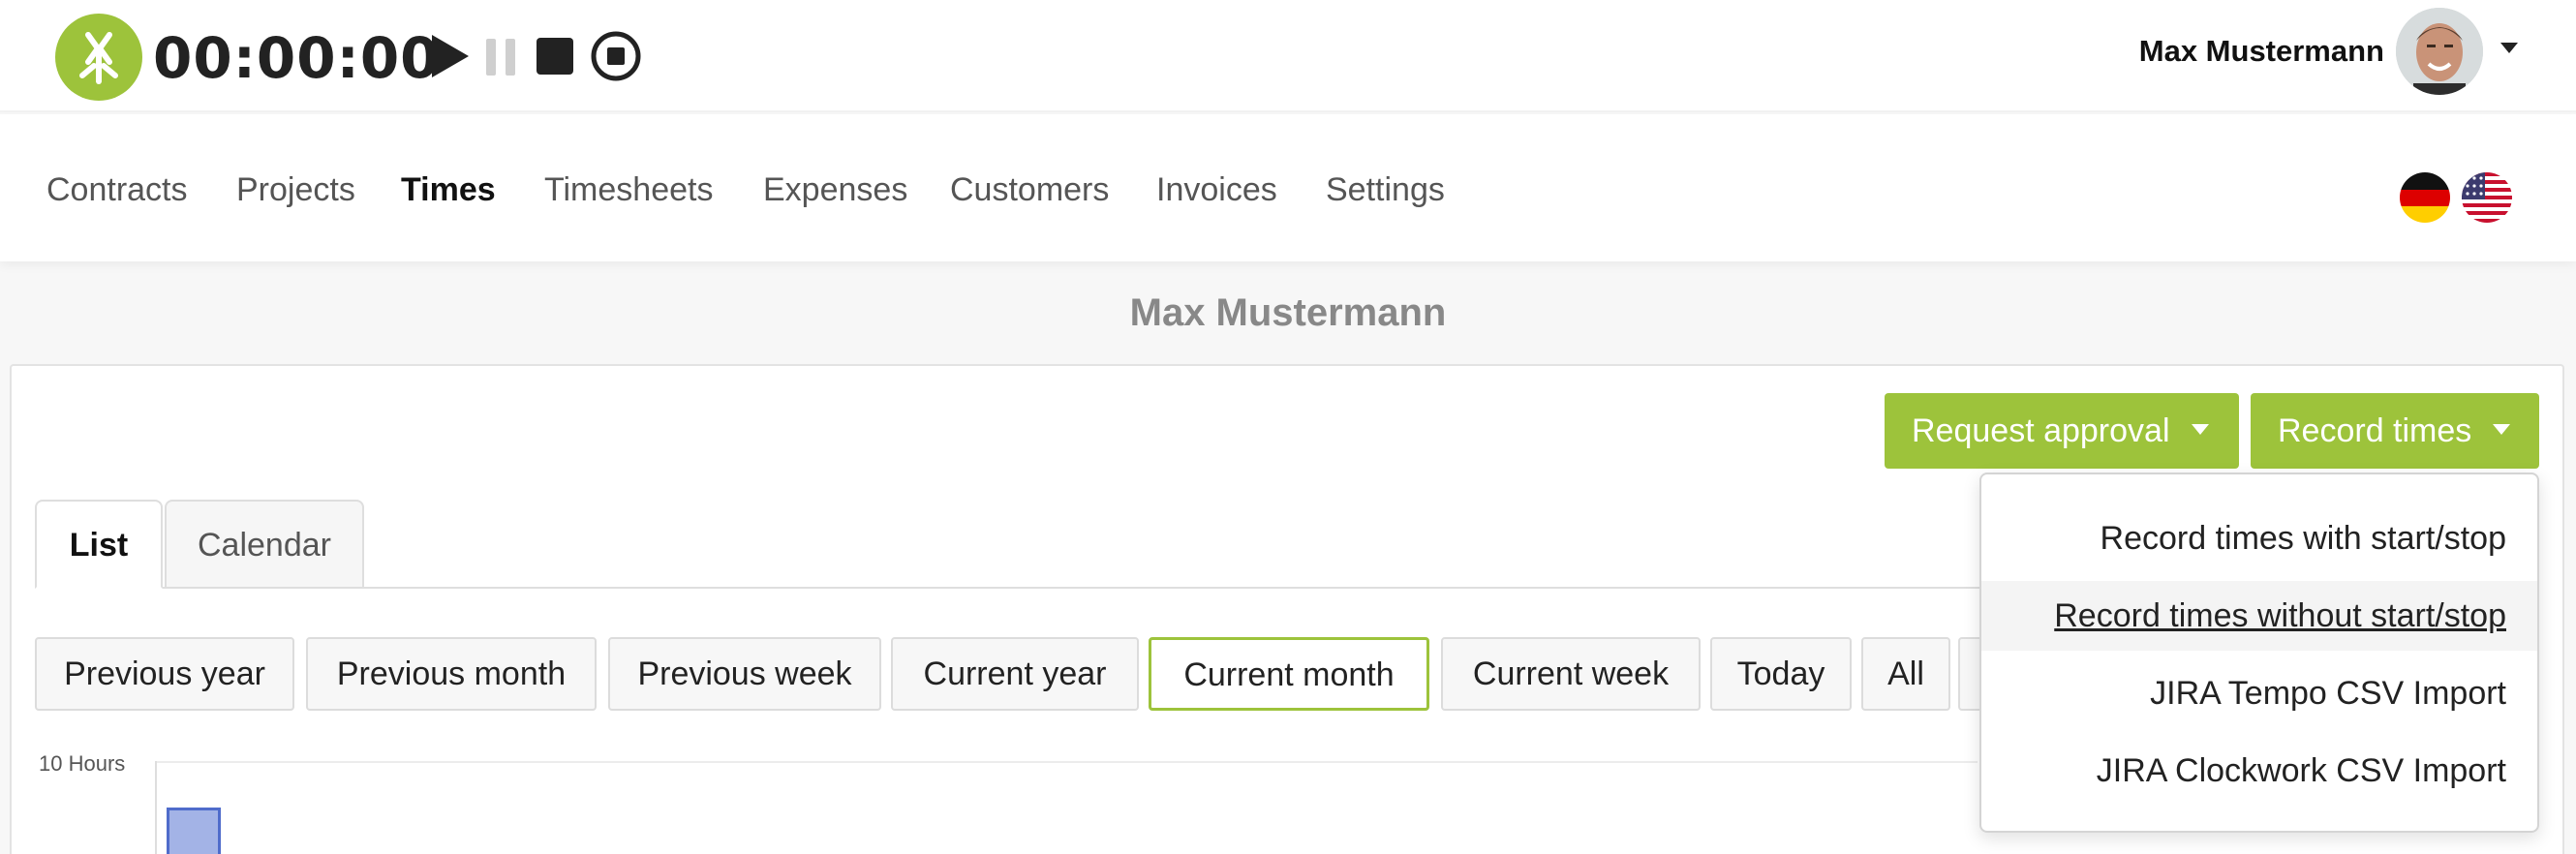  What do you see at coordinates (1029, 189) in the screenshot?
I see `nav-item-customers: Customers` at bounding box center [1029, 189].